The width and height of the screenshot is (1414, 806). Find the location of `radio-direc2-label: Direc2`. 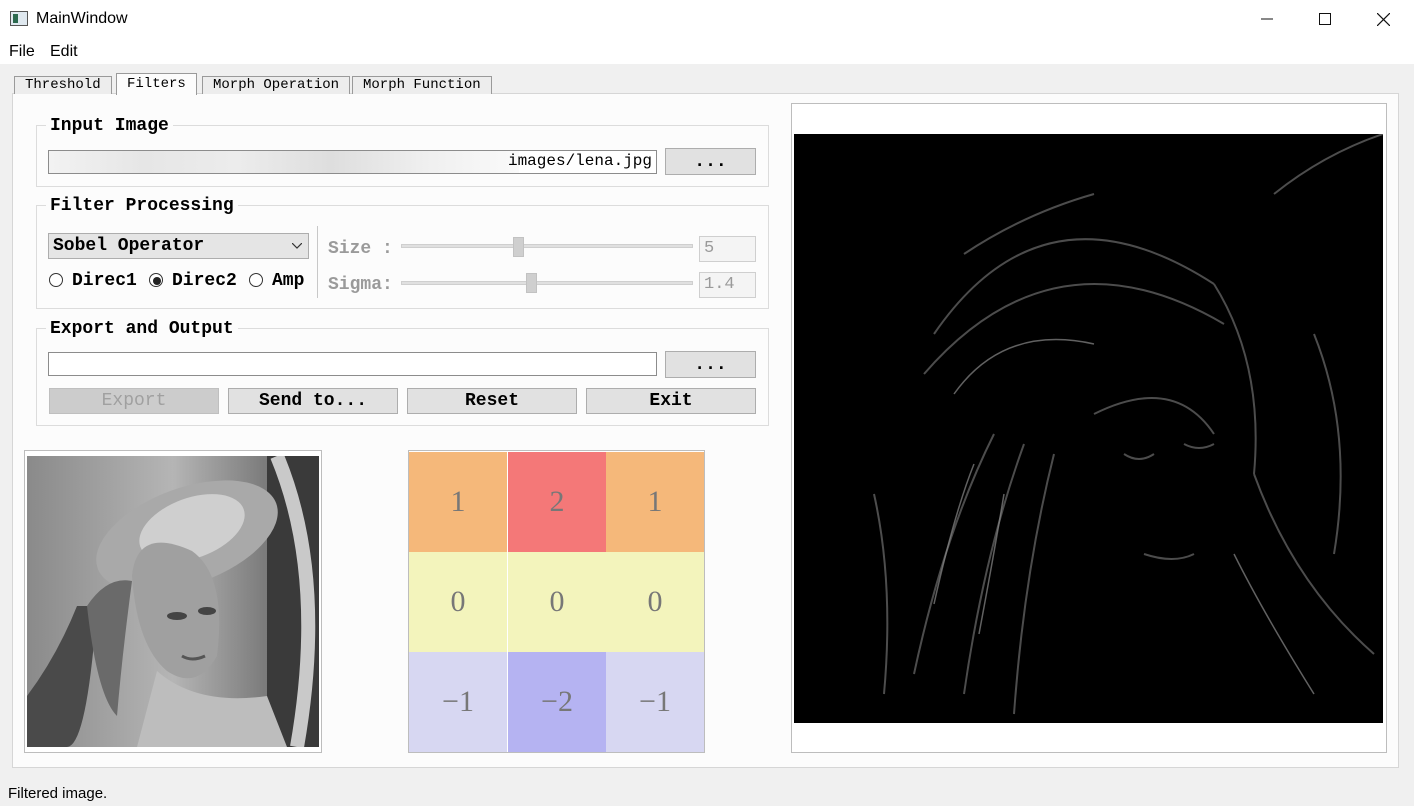

radio-direc2-label: Direc2 is located at coordinates (204, 281).